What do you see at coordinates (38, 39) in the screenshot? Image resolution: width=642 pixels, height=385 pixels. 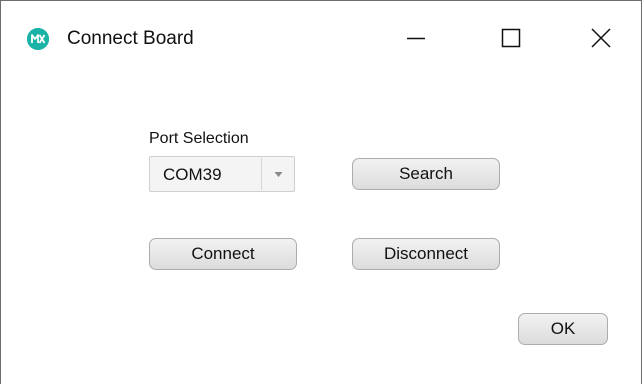 I see `maxim-logo-icon` at bounding box center [38, 39].